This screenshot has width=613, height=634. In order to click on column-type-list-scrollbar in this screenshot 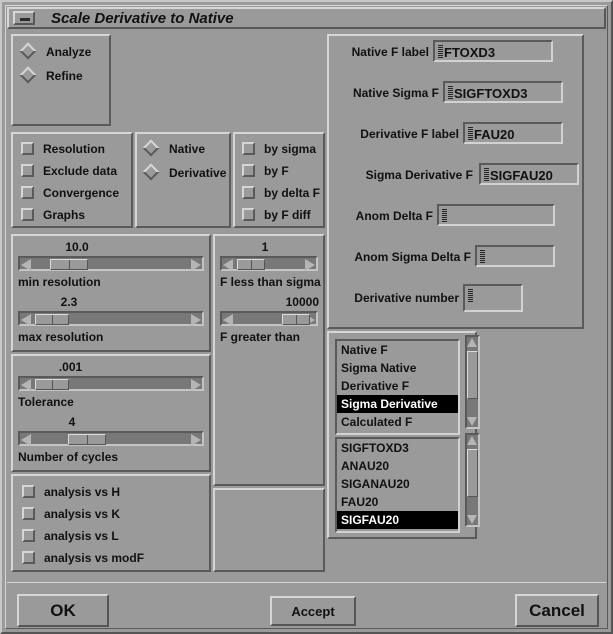, I will do `click(472, 382)`.